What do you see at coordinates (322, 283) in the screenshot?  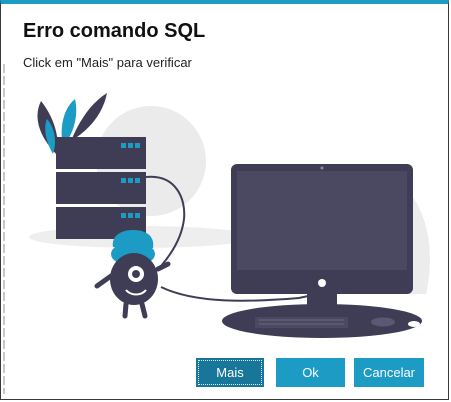 I see `monitor-power-icon` at bounding box center [322, 283].